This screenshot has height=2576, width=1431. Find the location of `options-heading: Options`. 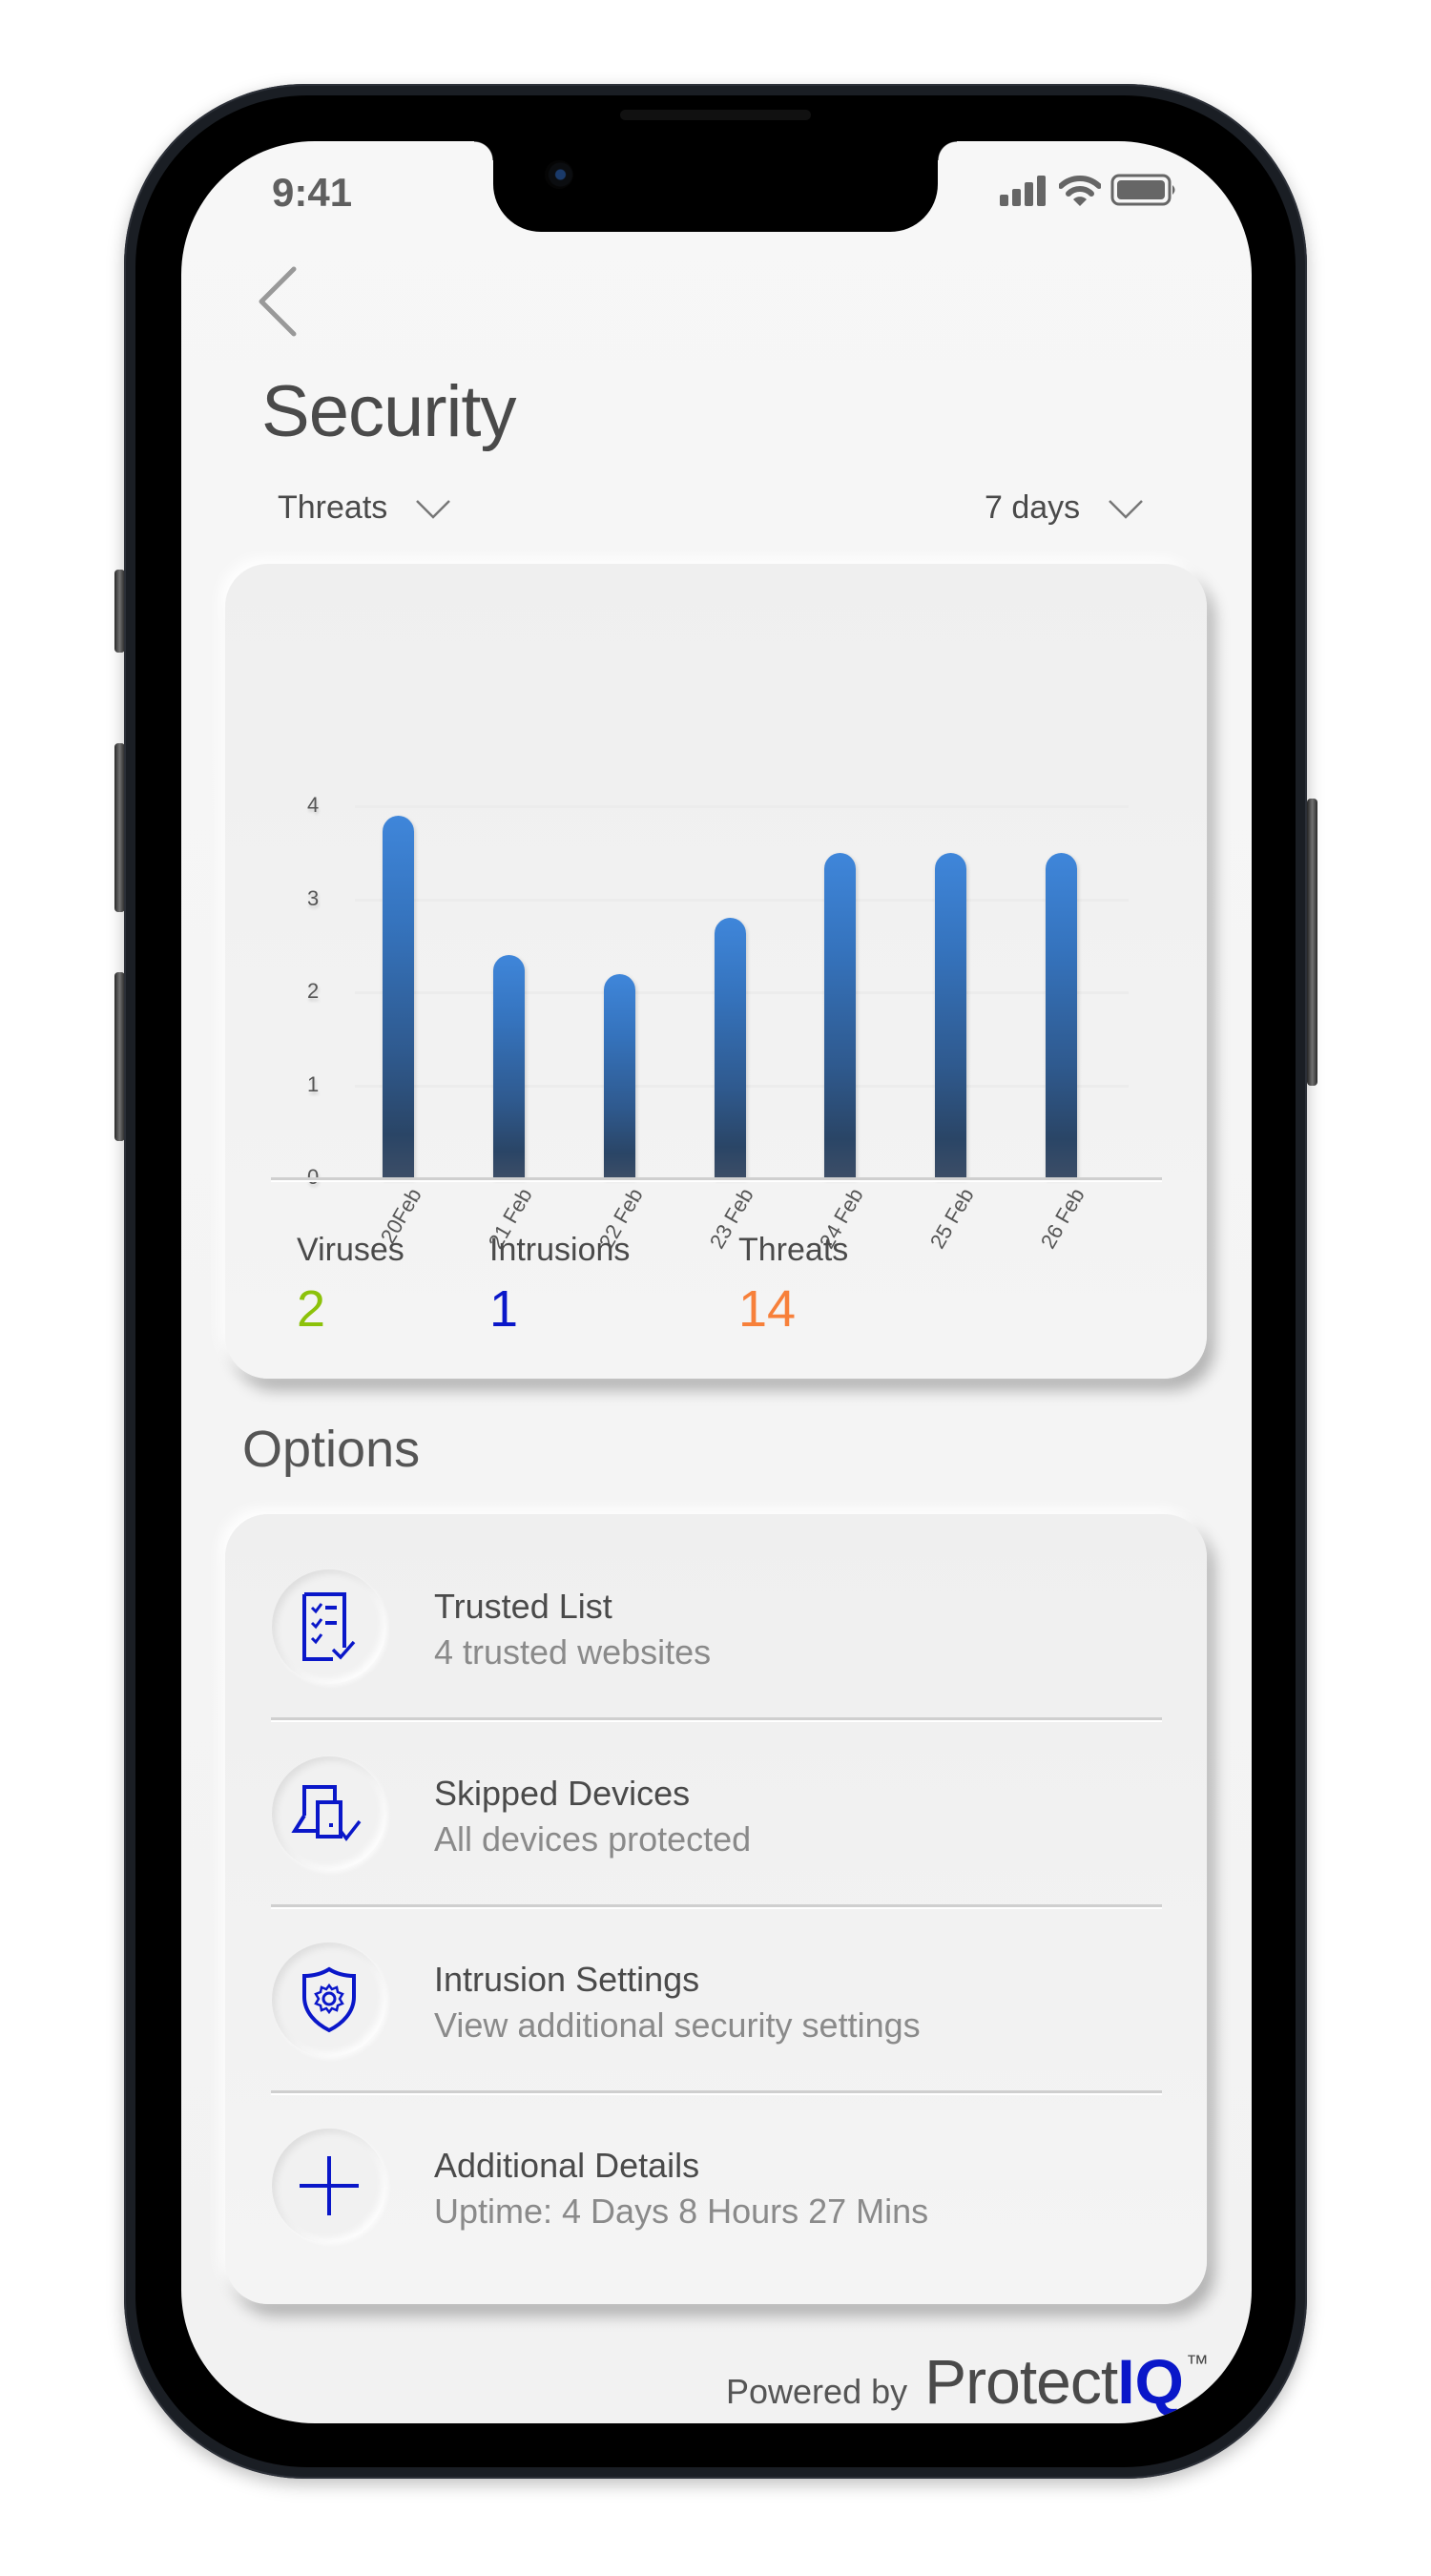

options-heading: Options is located at coordinates (331, 1449).